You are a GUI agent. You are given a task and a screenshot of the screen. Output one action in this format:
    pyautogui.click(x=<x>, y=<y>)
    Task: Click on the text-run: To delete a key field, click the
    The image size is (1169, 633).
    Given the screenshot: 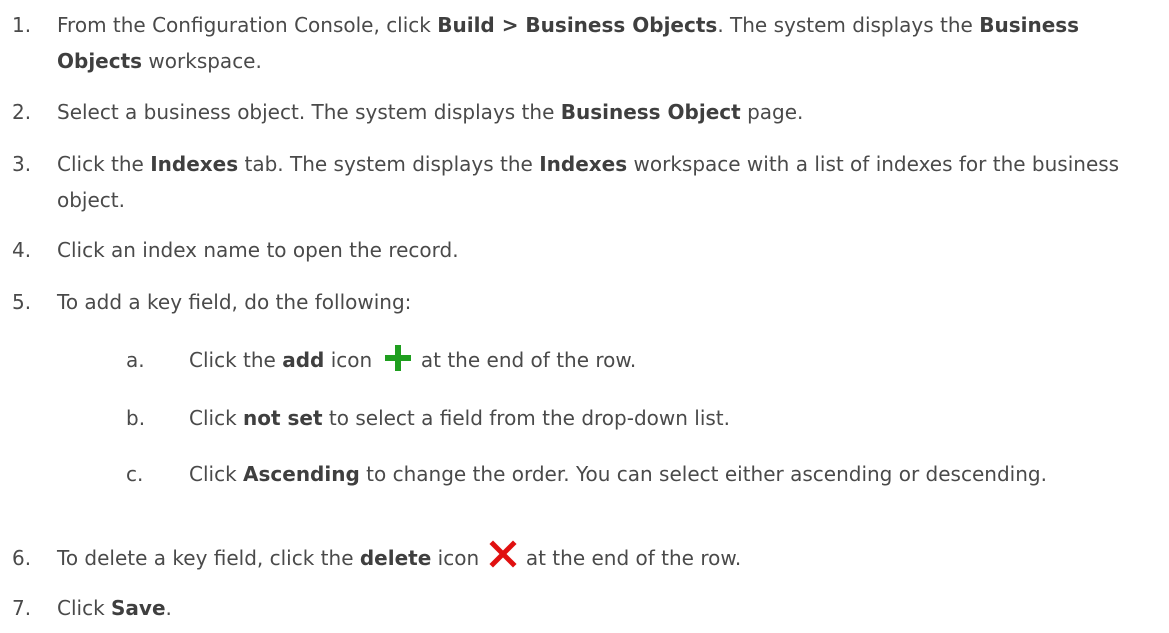 What is the action you would take?
    pyautogui.click(x=208, y=558)
    